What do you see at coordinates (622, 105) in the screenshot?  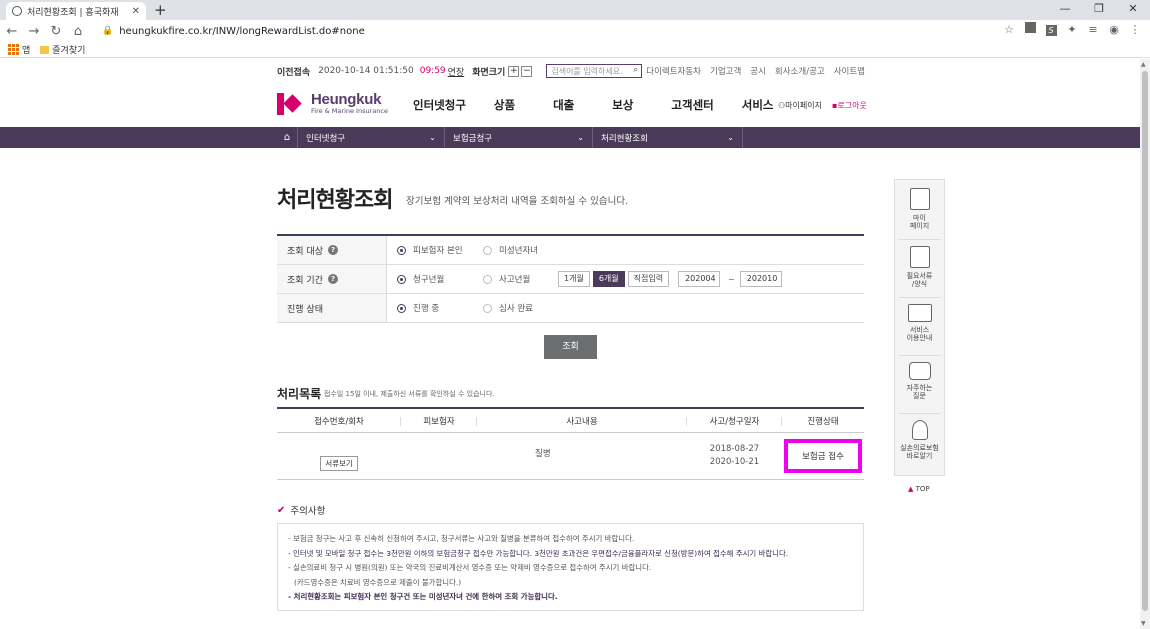 I see `gnb-compensation: 보상` at bounding box center [622, 105].